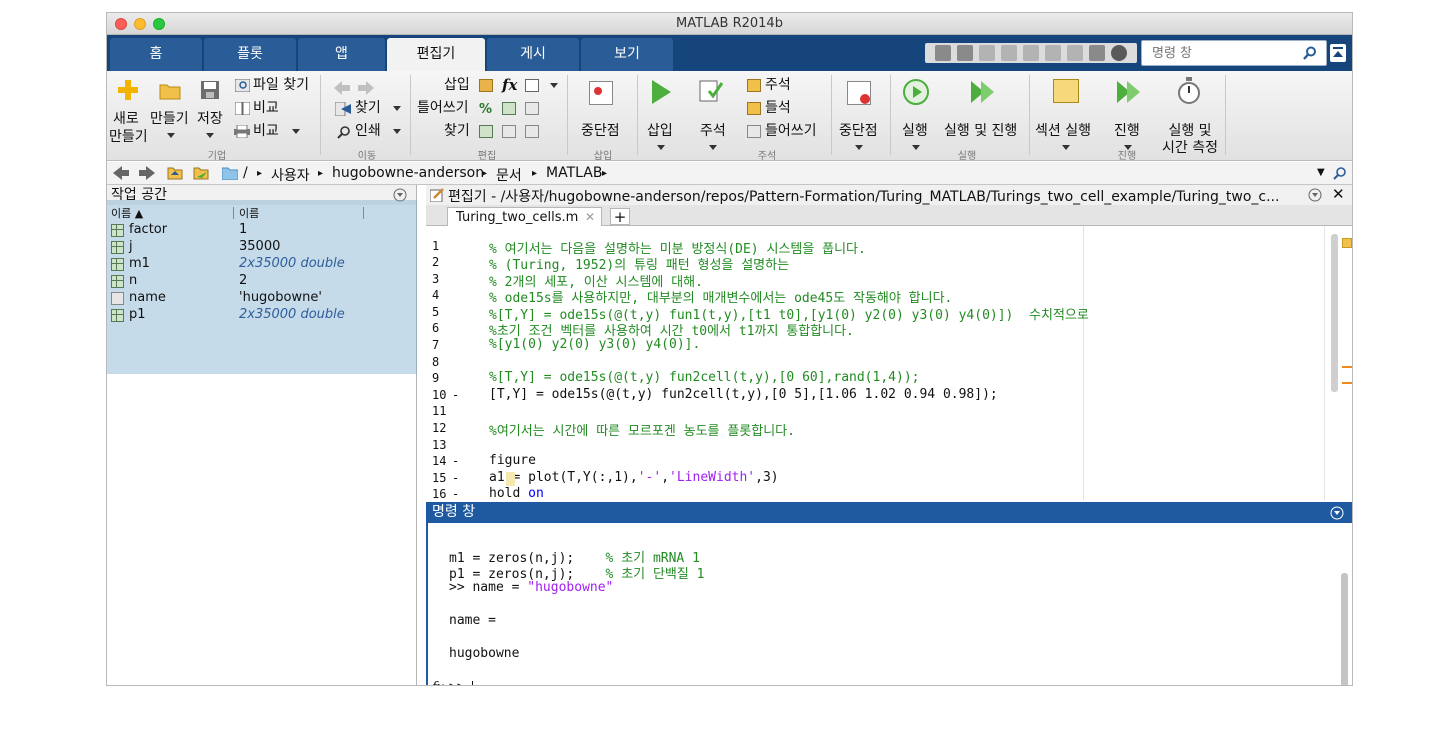 The width and height of the screenshot is (1440, 736). Describe the element at coordinates (1340, 173) in the screenshot. I see `search-folder-icon` at that location.